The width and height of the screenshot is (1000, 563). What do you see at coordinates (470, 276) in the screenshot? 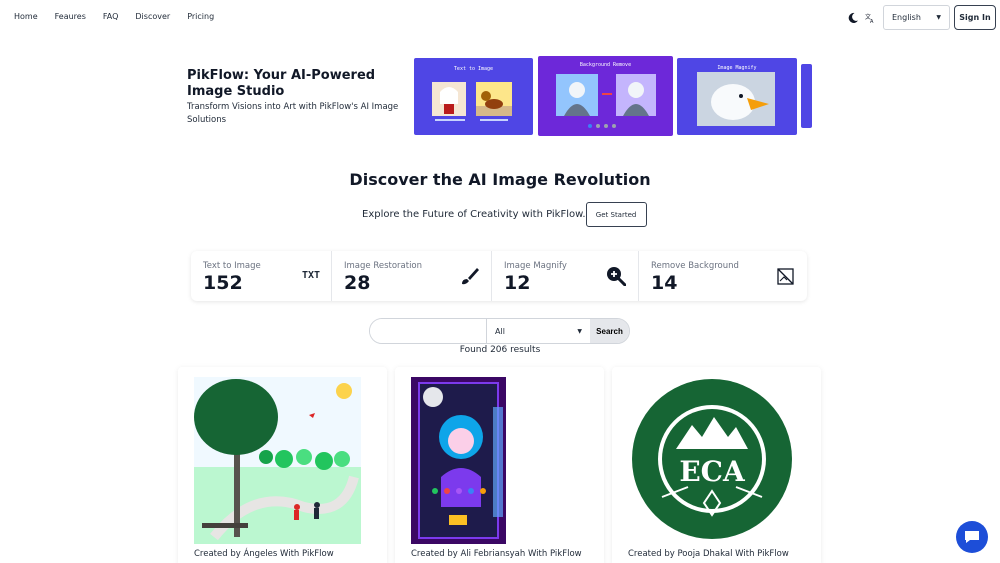
I see `brush-icon` at bounding box center [470, 276].